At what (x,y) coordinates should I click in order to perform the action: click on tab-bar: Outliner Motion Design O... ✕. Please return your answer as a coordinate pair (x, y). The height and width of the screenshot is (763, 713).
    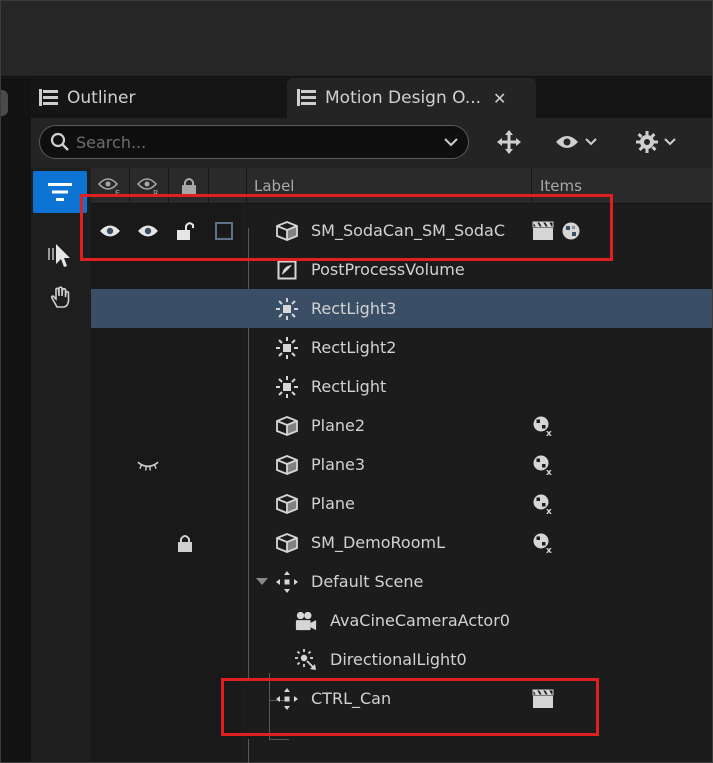
    Looking at the image, I should click on (371, 98).